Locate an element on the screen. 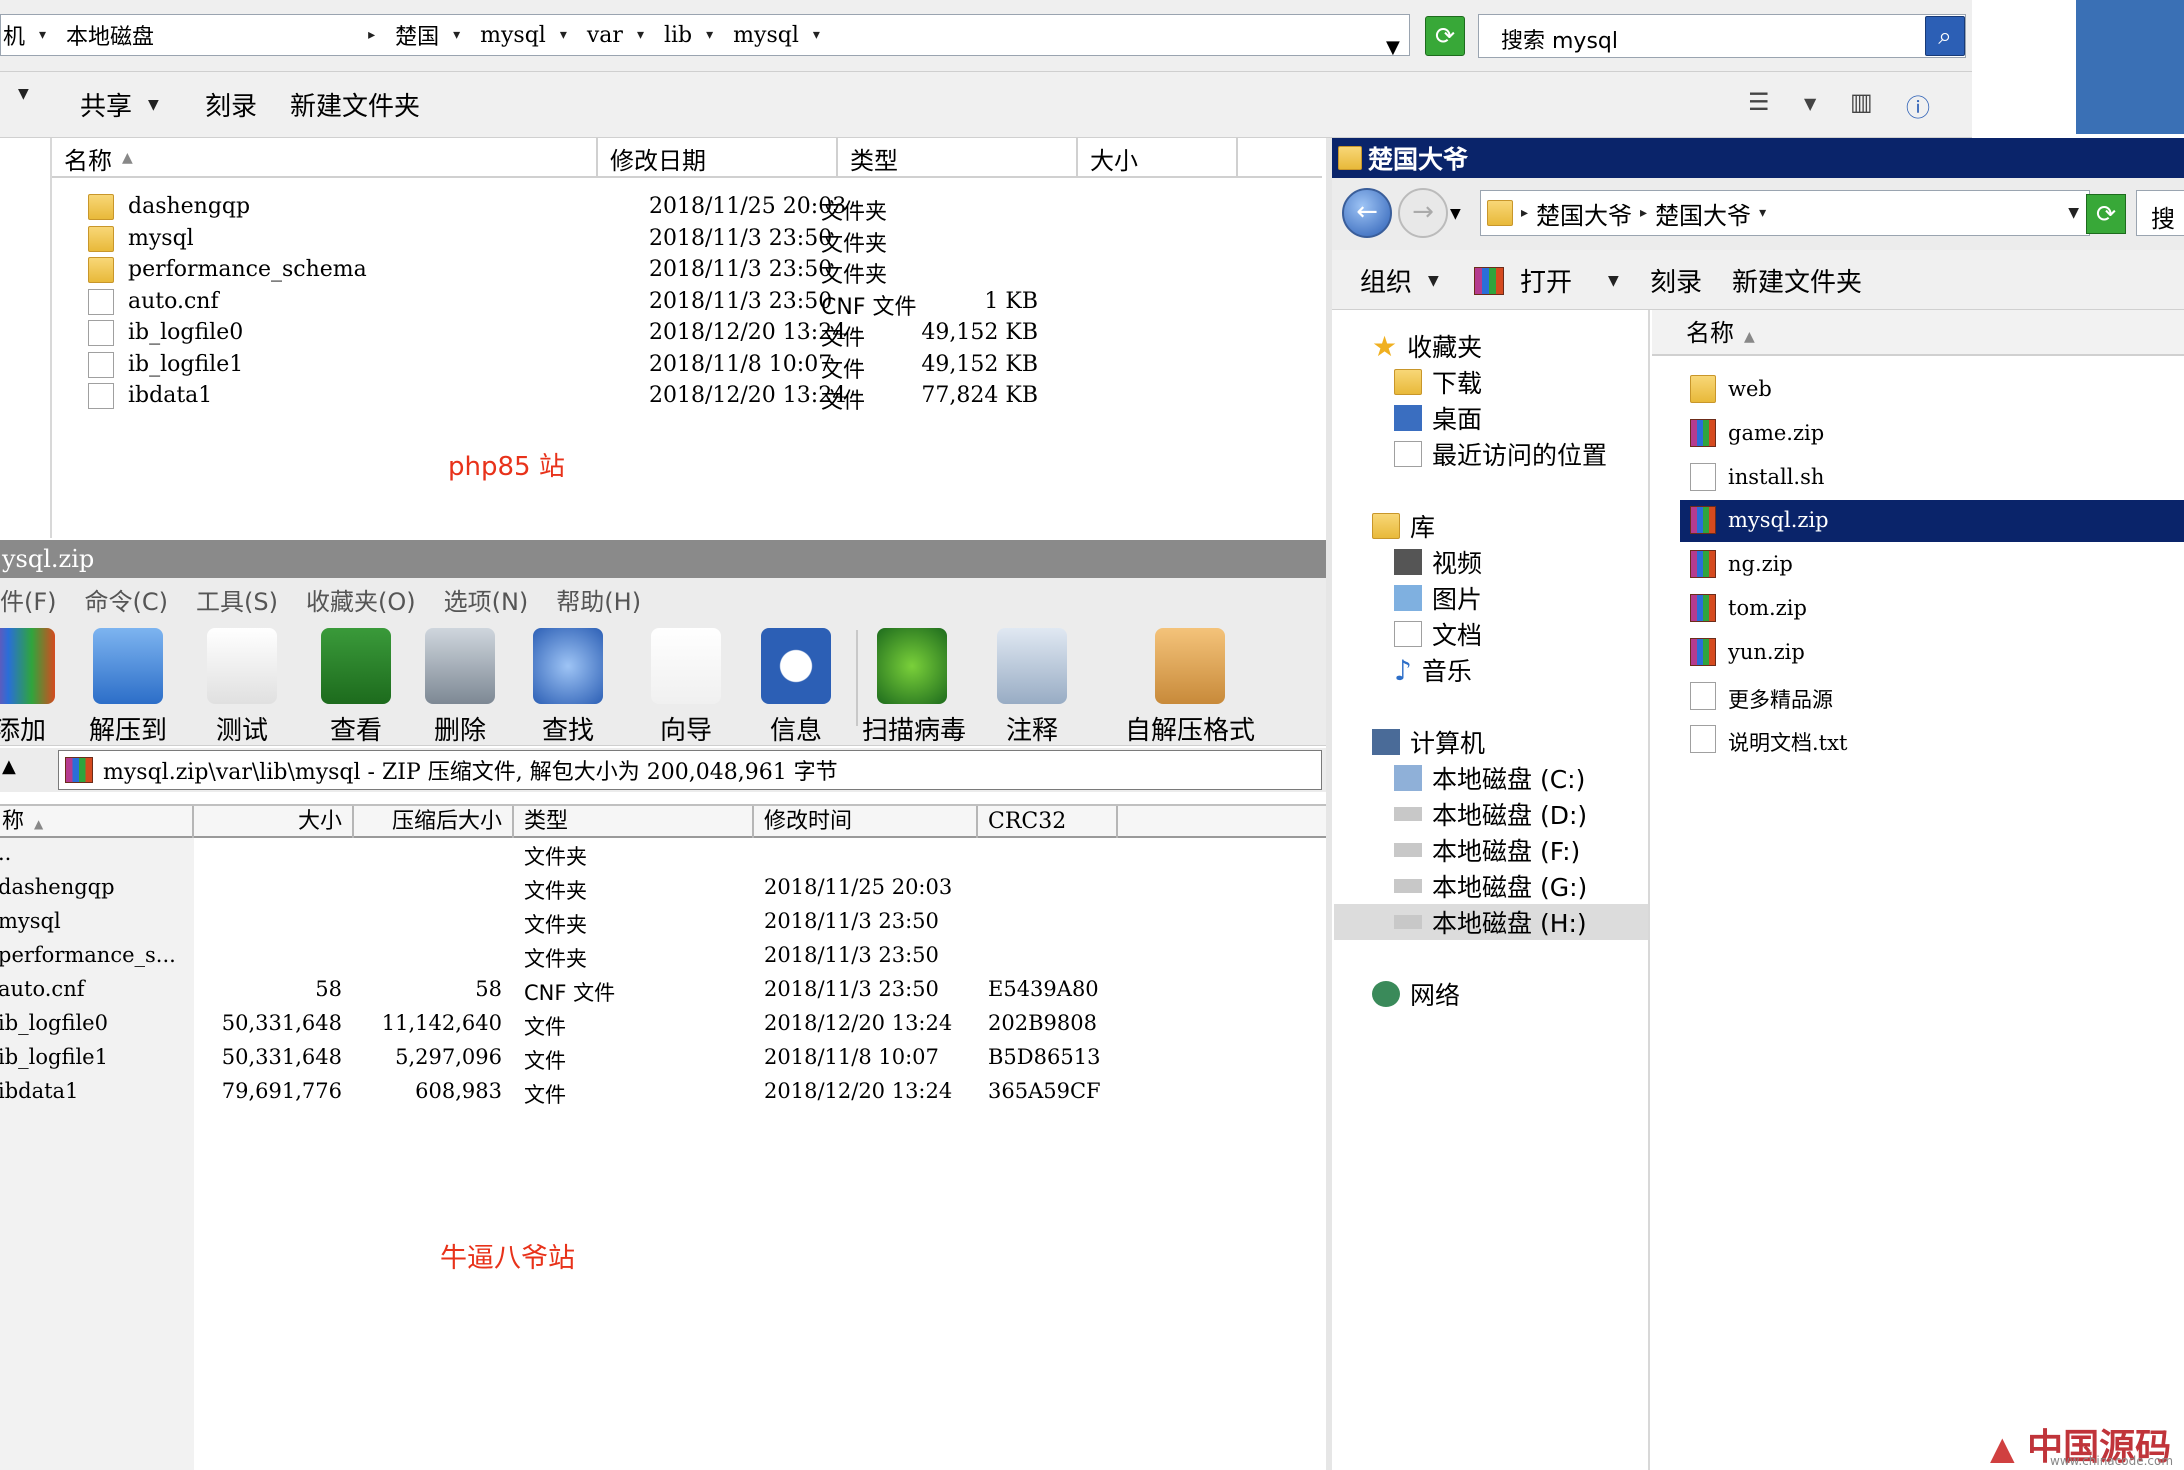 Image resolution: width=2184 pixels, height=1470 pixels. menu-item: 件(F) is located at coordinates (28, 599).